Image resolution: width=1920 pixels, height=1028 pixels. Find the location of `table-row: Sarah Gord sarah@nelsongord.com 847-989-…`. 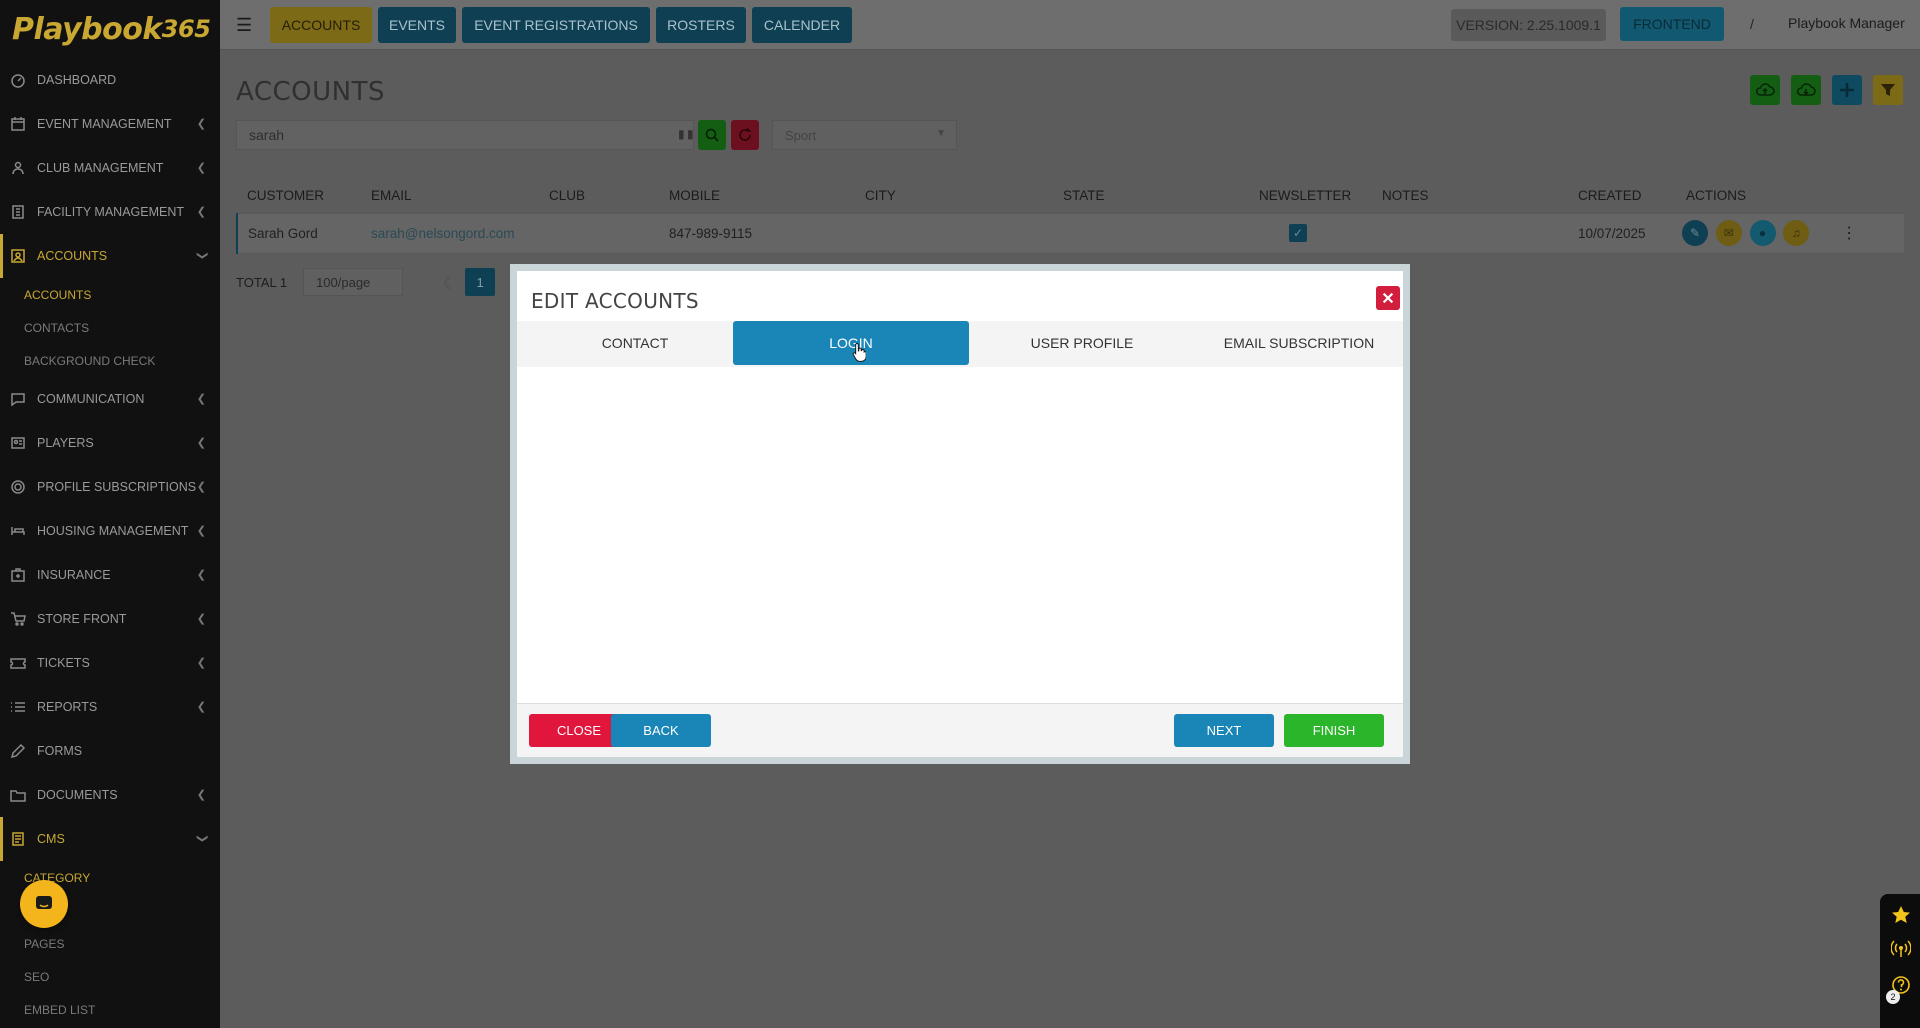

table-row: Sarah Gord sarah@nelsongord.com 847-989-… is located at coordinates (1070, 233).